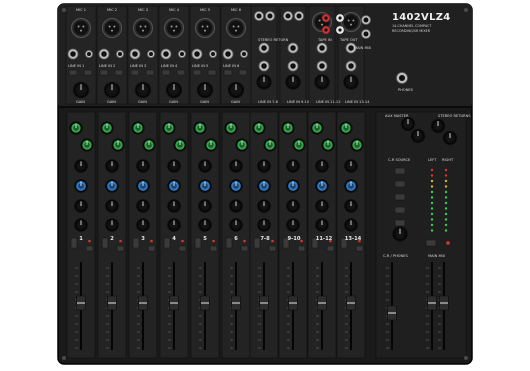 This screenshot has height=371, width=530. What do you see at coordinates (236, 10) in the screenshot?
I see `mic-label-6: MIC 6` at bounding box center [236, 10].